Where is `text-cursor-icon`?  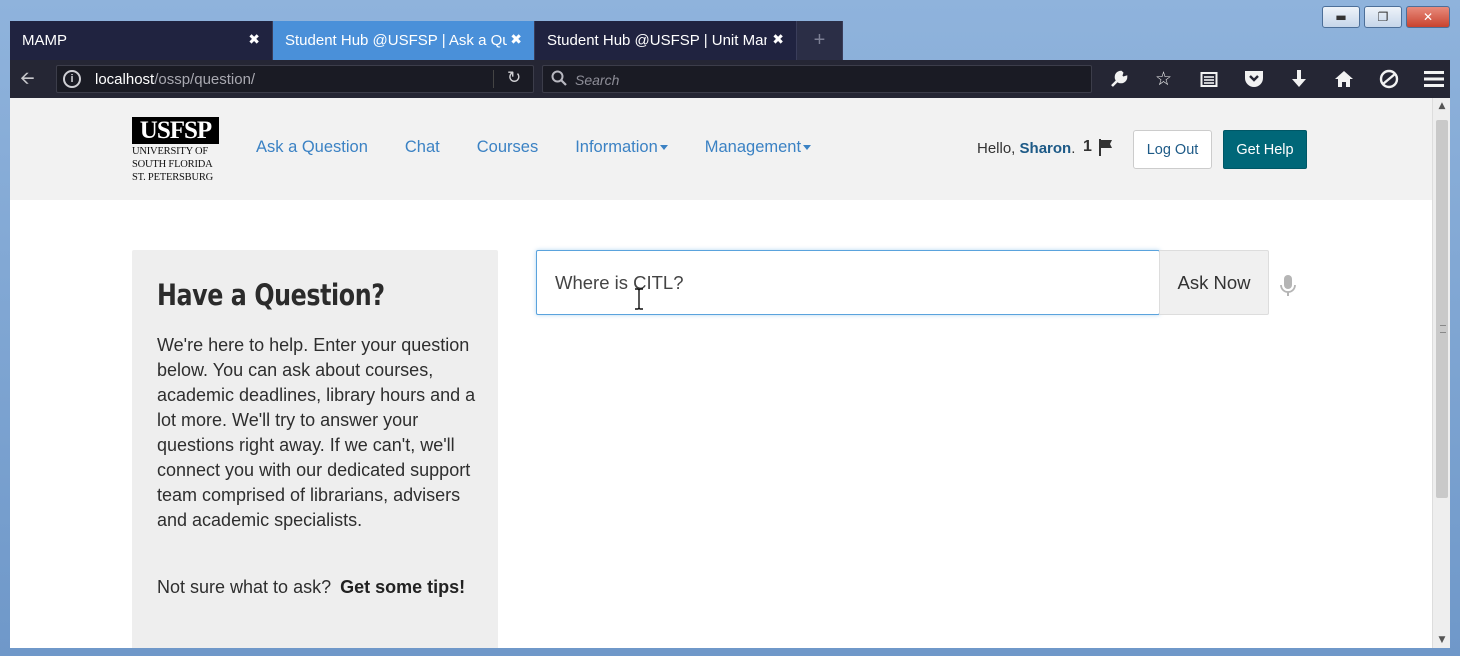 text-cursor-icon is located at coordinates (639, 299).